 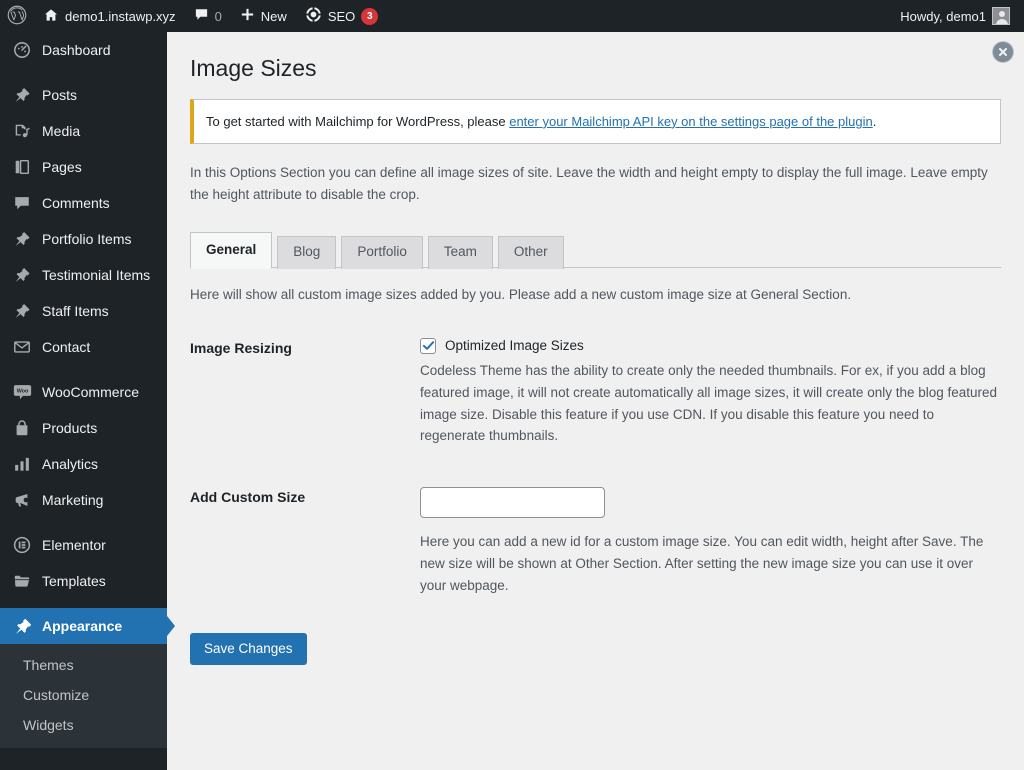 What do you see at coordinates (382, 252) in the screenshot?
I see `tab-portfolio: Portfolio` at bounding box center [382, 252].